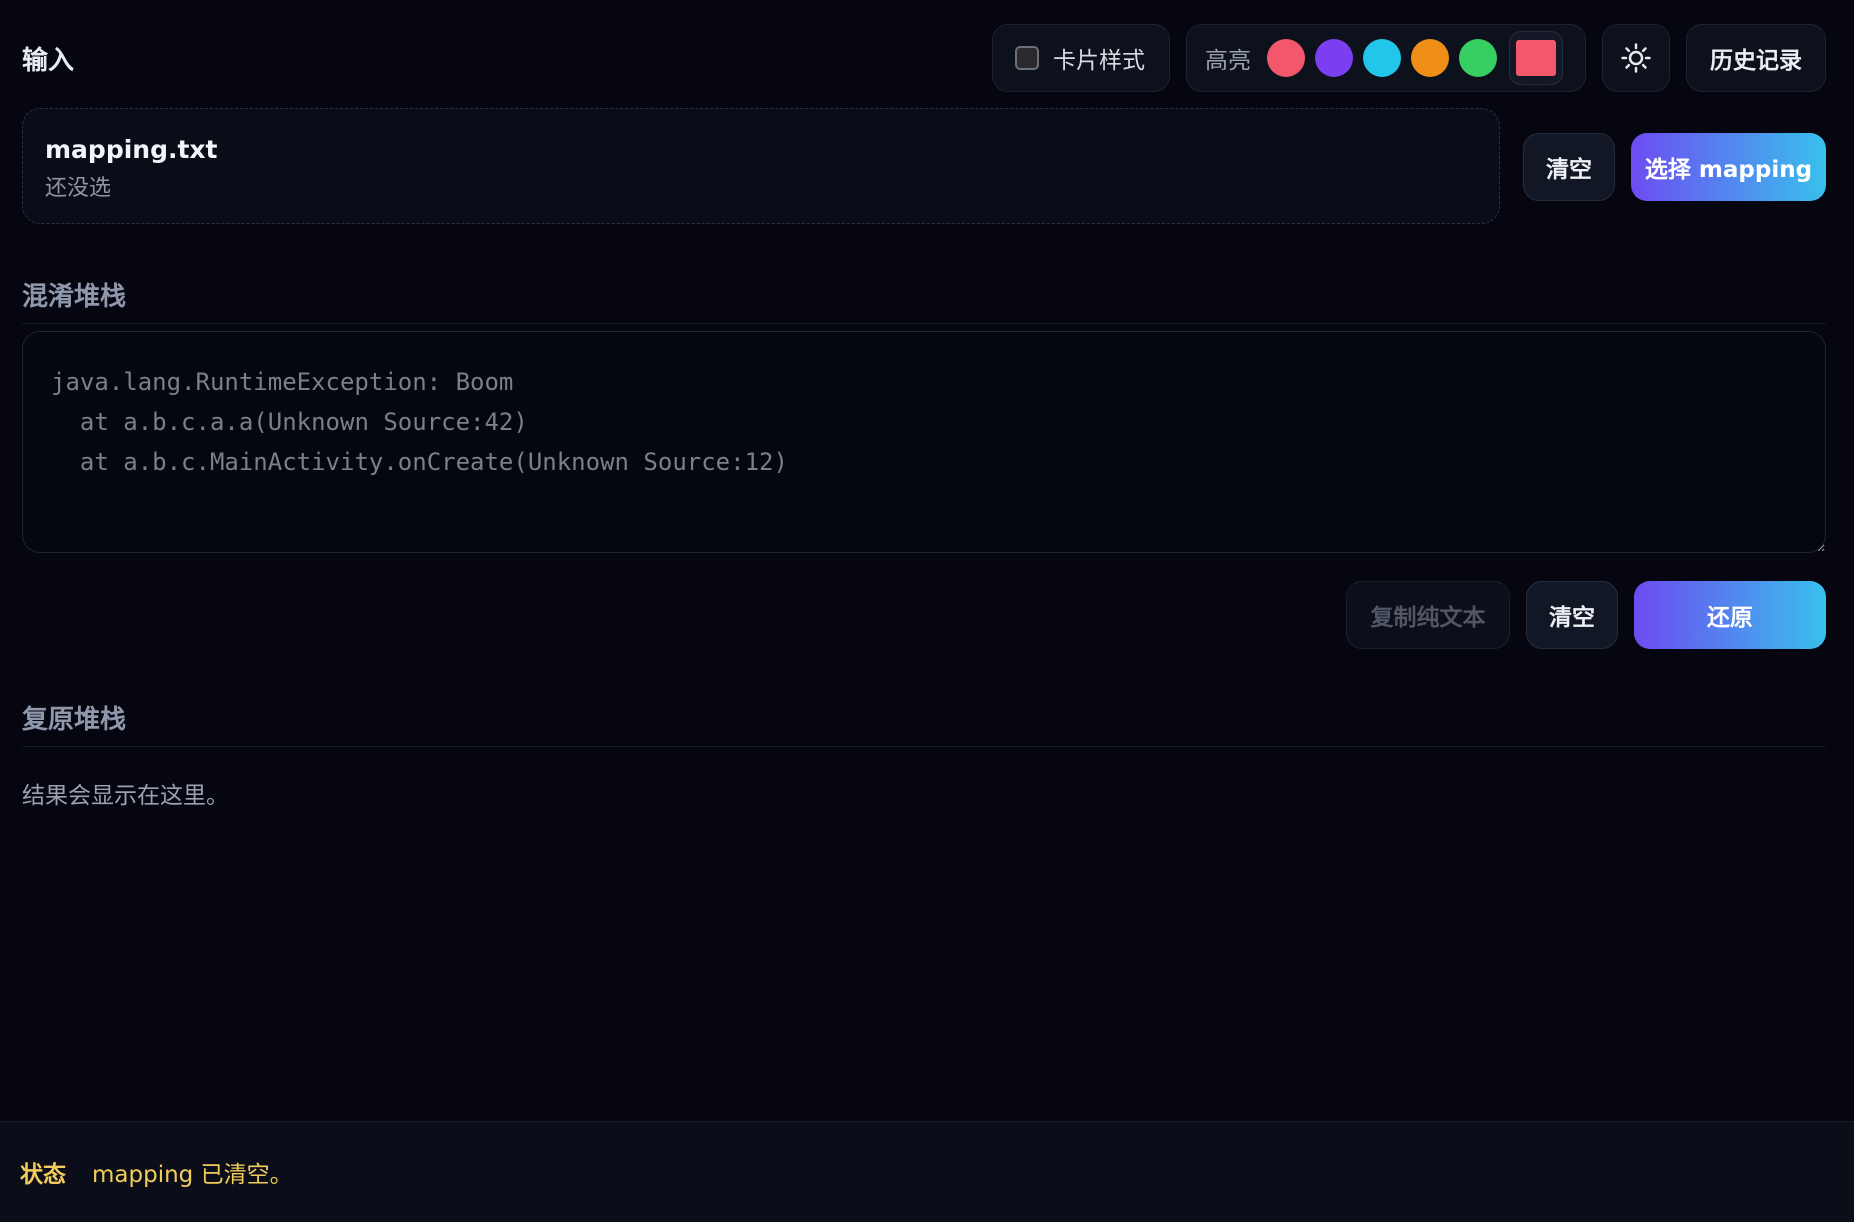 The width and height of the screenshot is (1854, 1222). Describe the element at coordinates (125, 796) in the screenshot. I see `restored-stack-output: 结果会显示在这里。` at that location.